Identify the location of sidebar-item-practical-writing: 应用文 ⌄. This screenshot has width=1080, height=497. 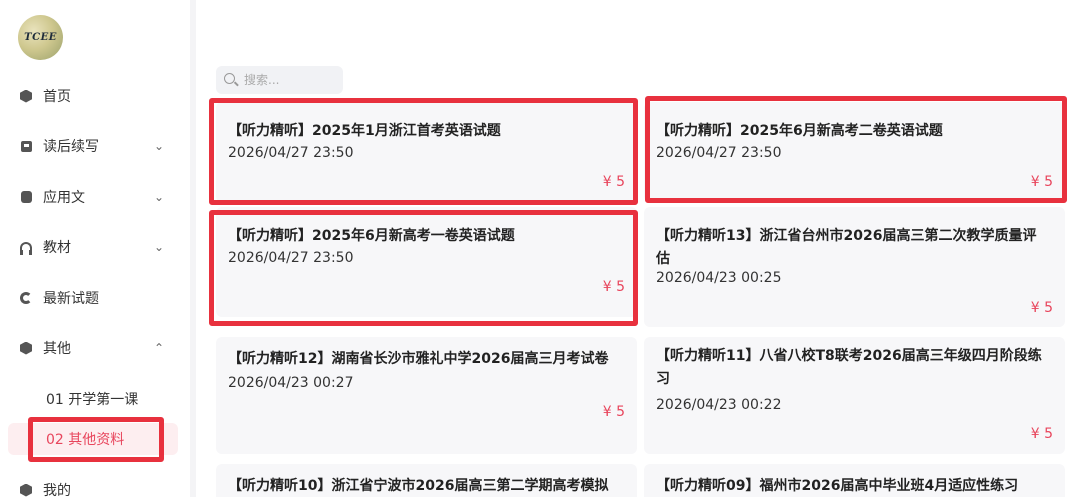
(95, 197).